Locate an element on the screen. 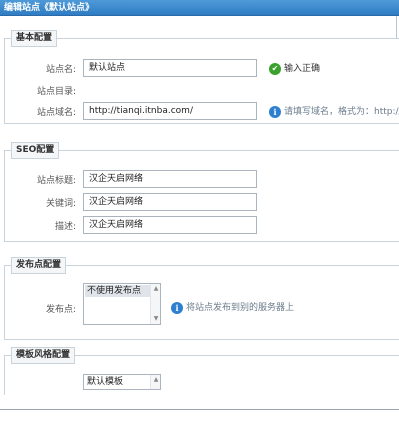  publish-select-scrollbar: ▲ ▼ is located at coordinates (155, 304).